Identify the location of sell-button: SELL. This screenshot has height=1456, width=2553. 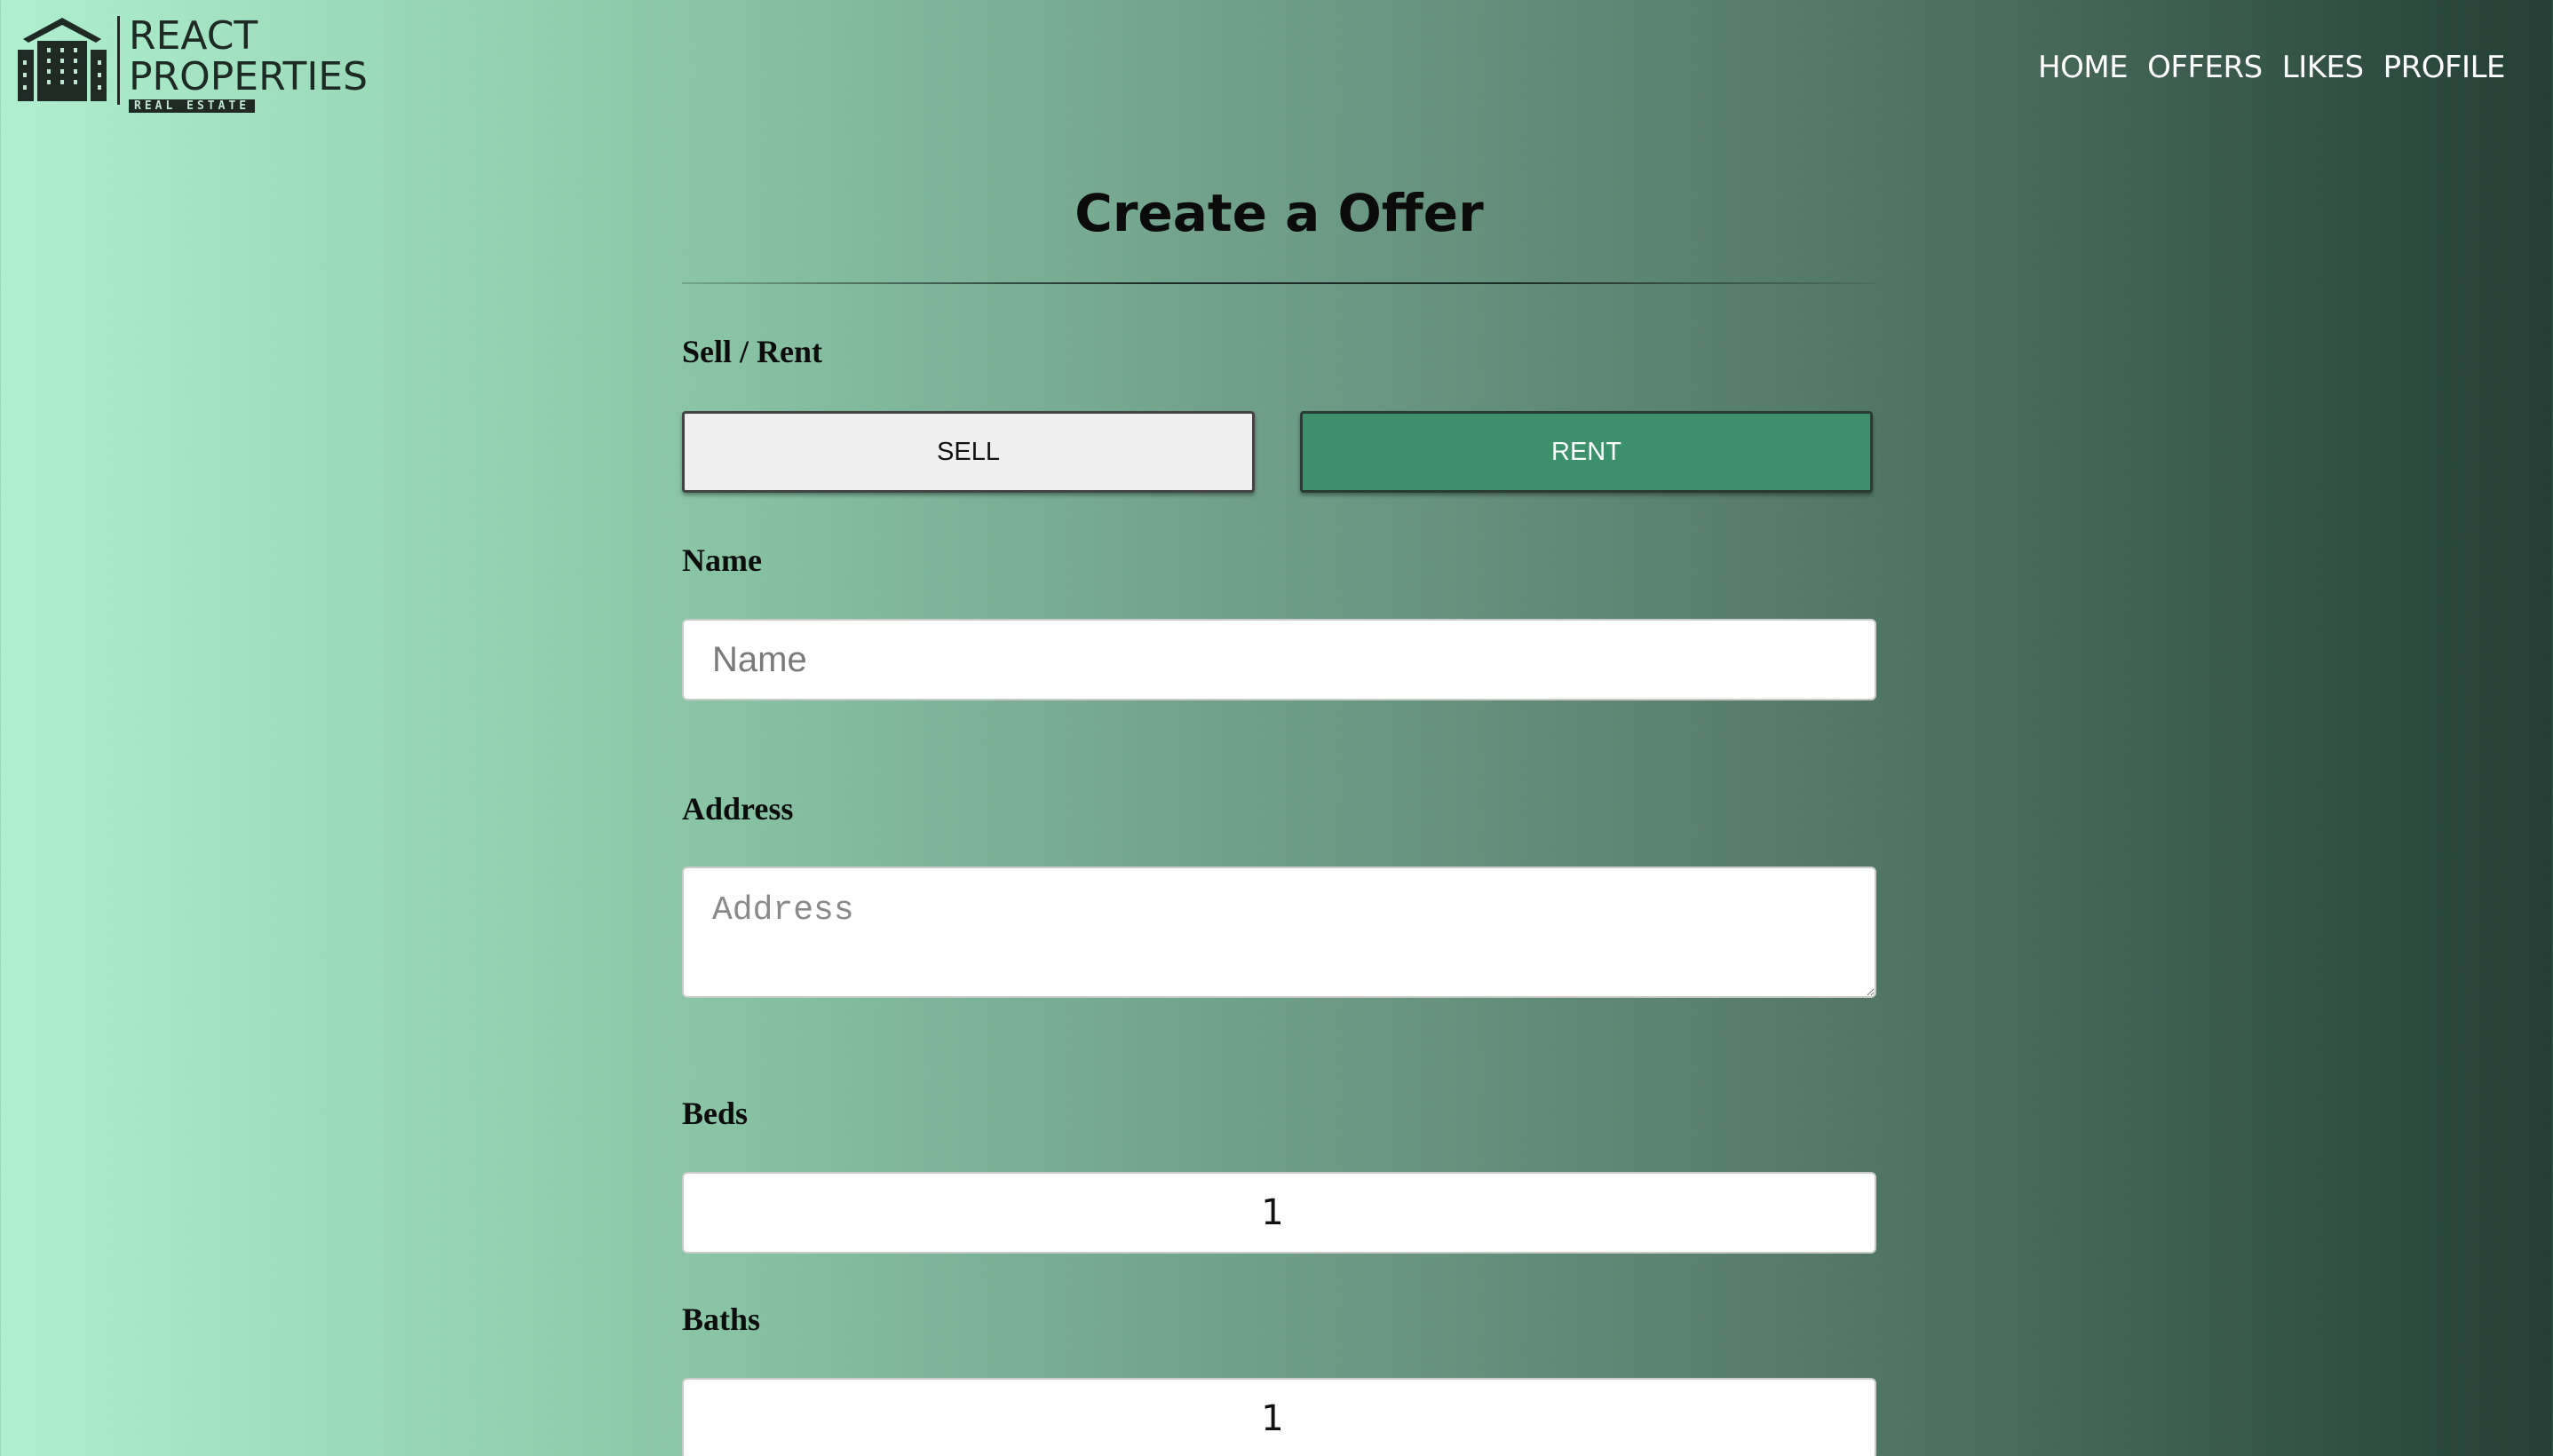
(968, 452).